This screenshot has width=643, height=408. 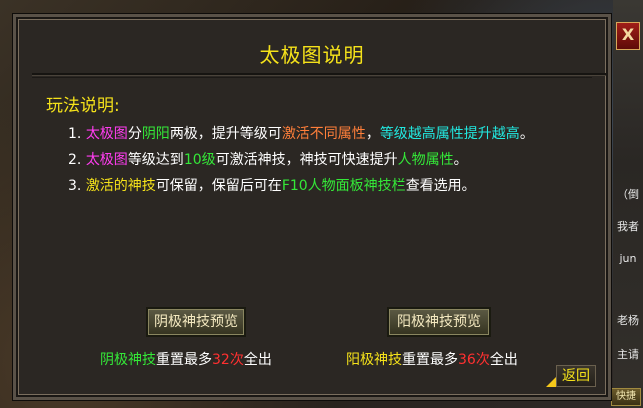 I want to click on rule-text: 人物属性, so click(x=425, y=160).